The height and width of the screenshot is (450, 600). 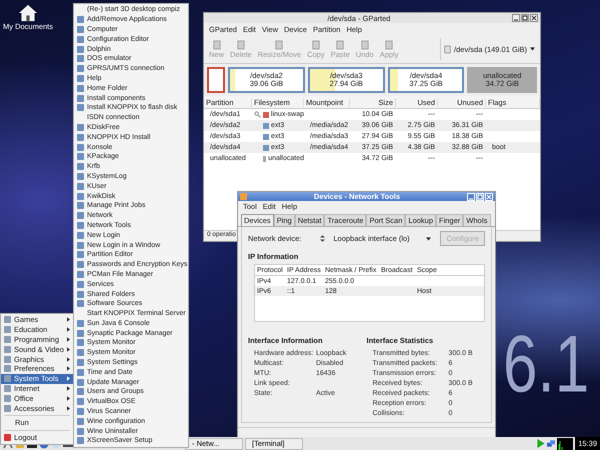 I want to click on close-icon, so click(x=534, y=18).